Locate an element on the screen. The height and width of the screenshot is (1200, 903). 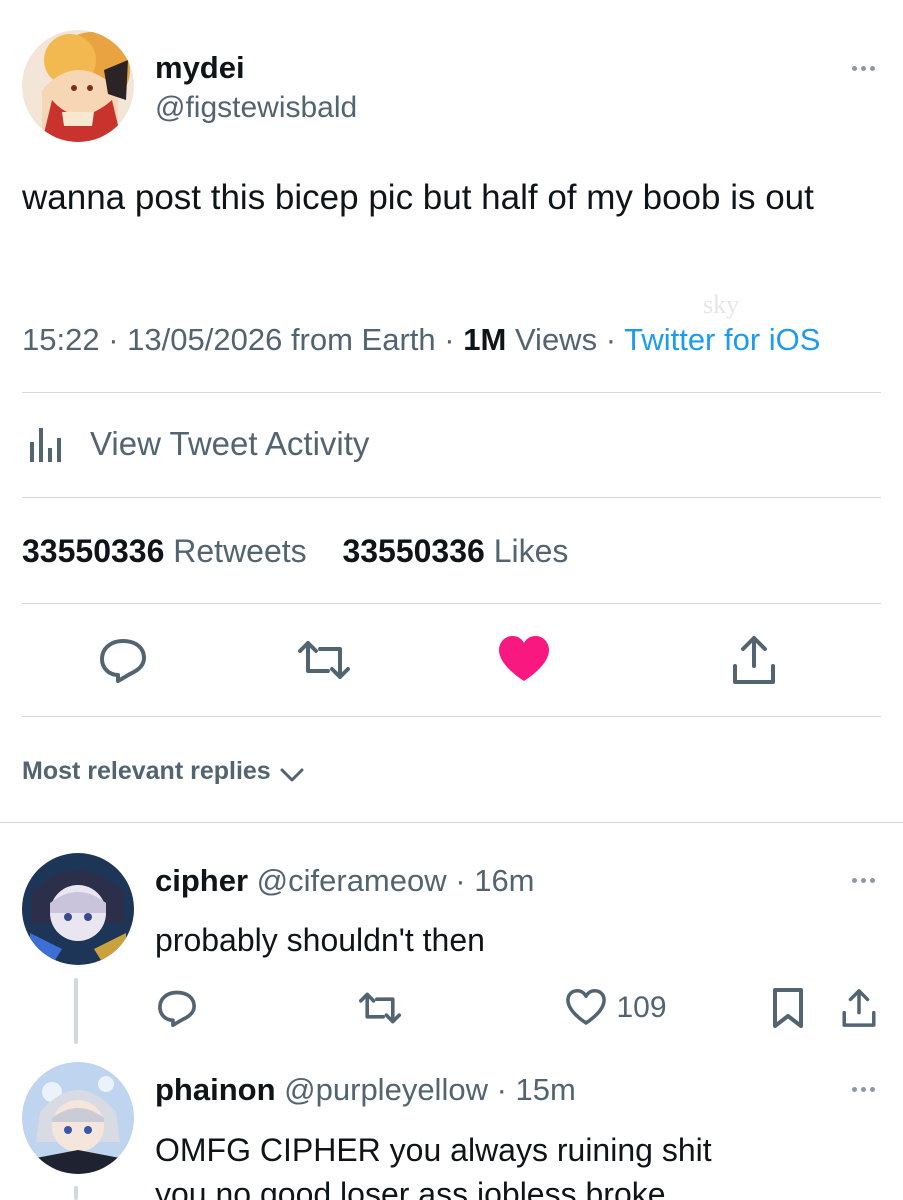
reply-header: cipher @ciferameow · 16m is located at coordinates (345, 881).